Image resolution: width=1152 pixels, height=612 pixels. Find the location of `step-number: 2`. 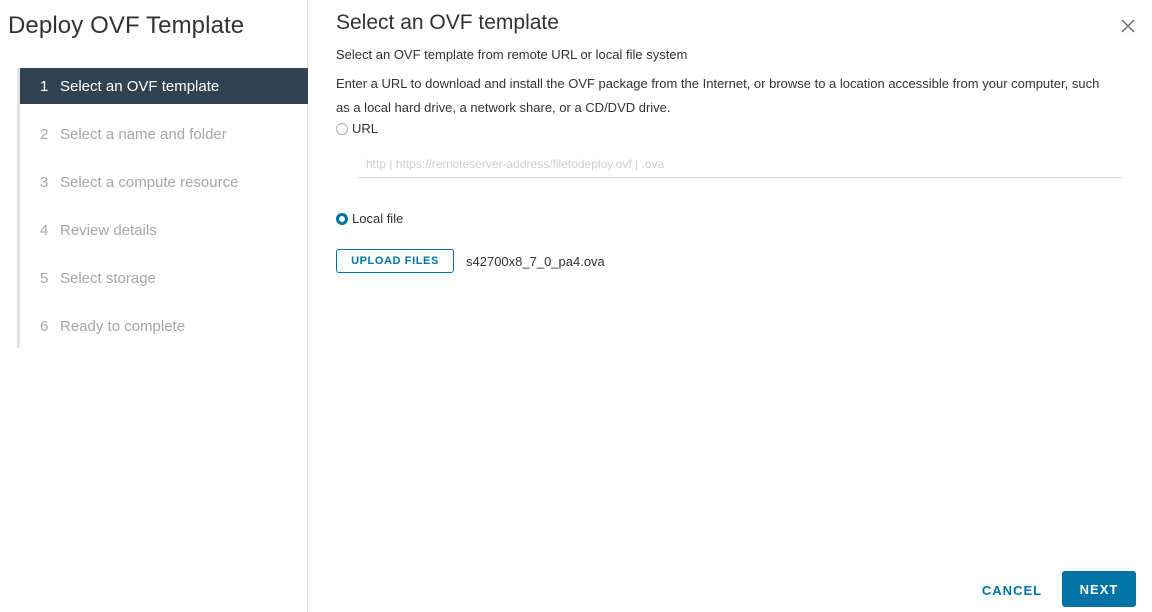

step-number: 2 is located at coordinates (44, 134).